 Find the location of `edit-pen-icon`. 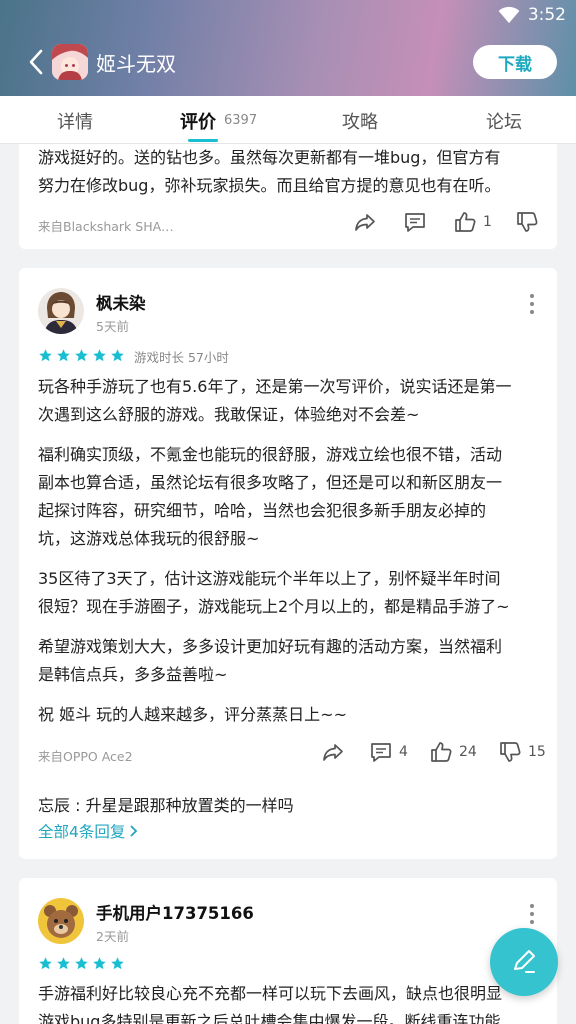

edit-pen-icon is located at coordinates (524, 961).